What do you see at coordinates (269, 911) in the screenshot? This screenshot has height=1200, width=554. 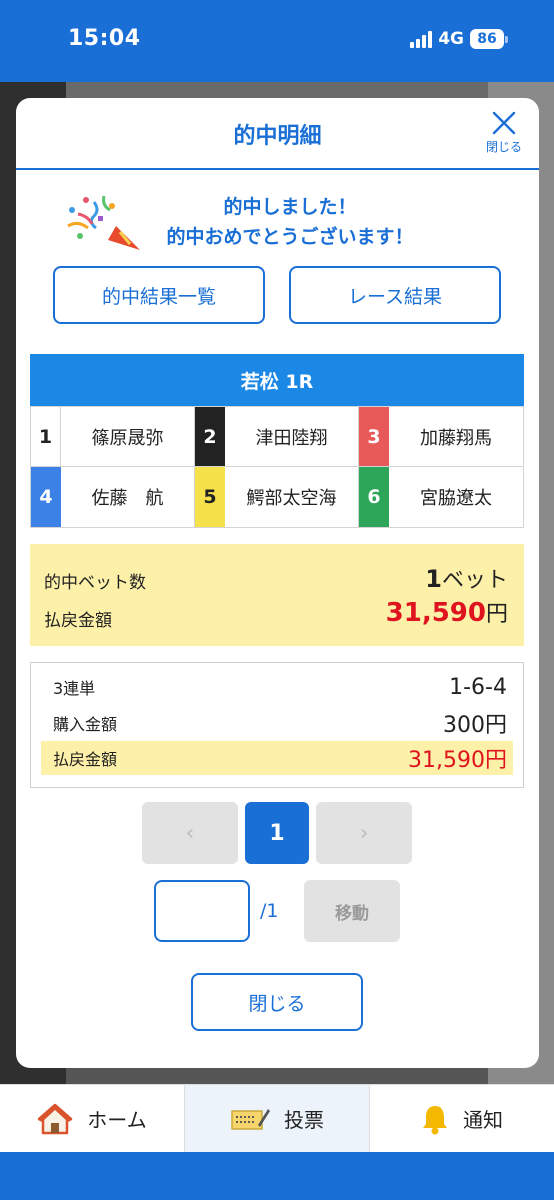 I see `page-total: /1` at bounding box center [269, 911].